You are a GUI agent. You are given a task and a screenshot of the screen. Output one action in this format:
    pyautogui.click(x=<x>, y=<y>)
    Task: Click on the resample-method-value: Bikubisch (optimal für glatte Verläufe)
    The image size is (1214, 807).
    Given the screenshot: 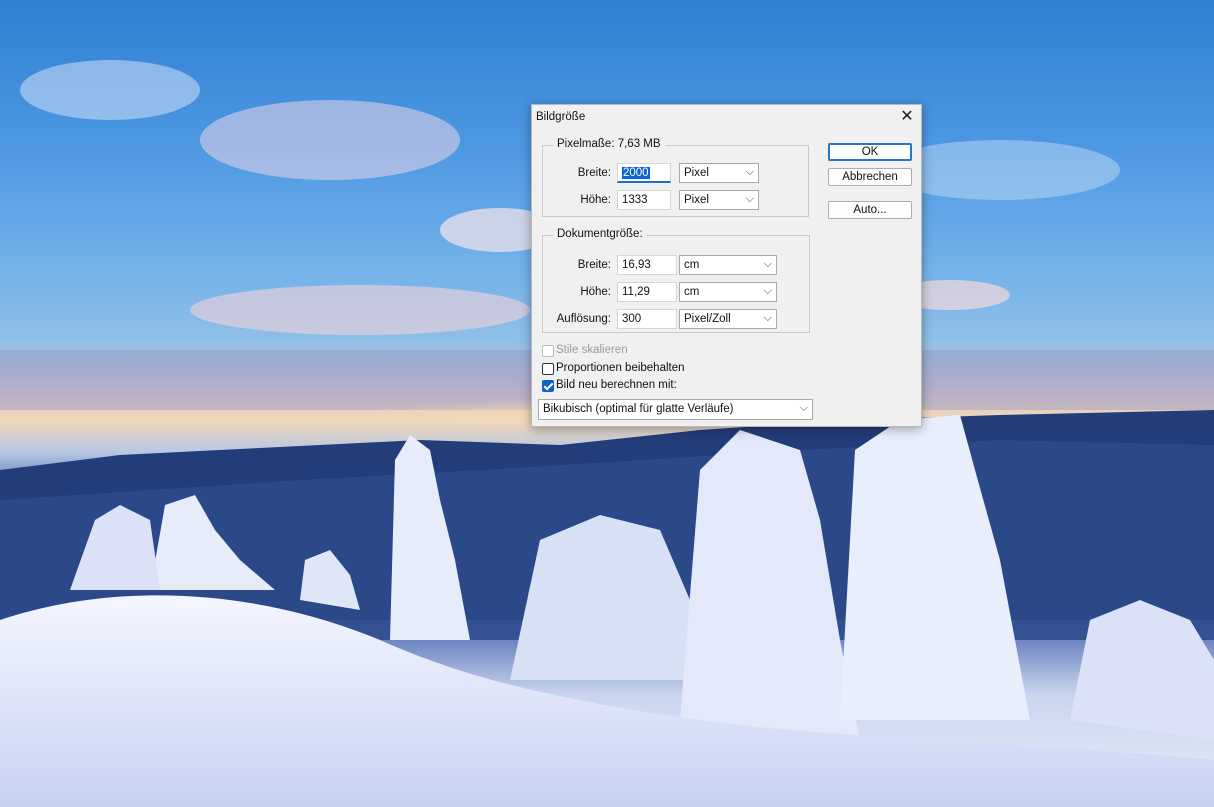 What is the action you would take?
    pyautogui.click(x=638, y=409)
    